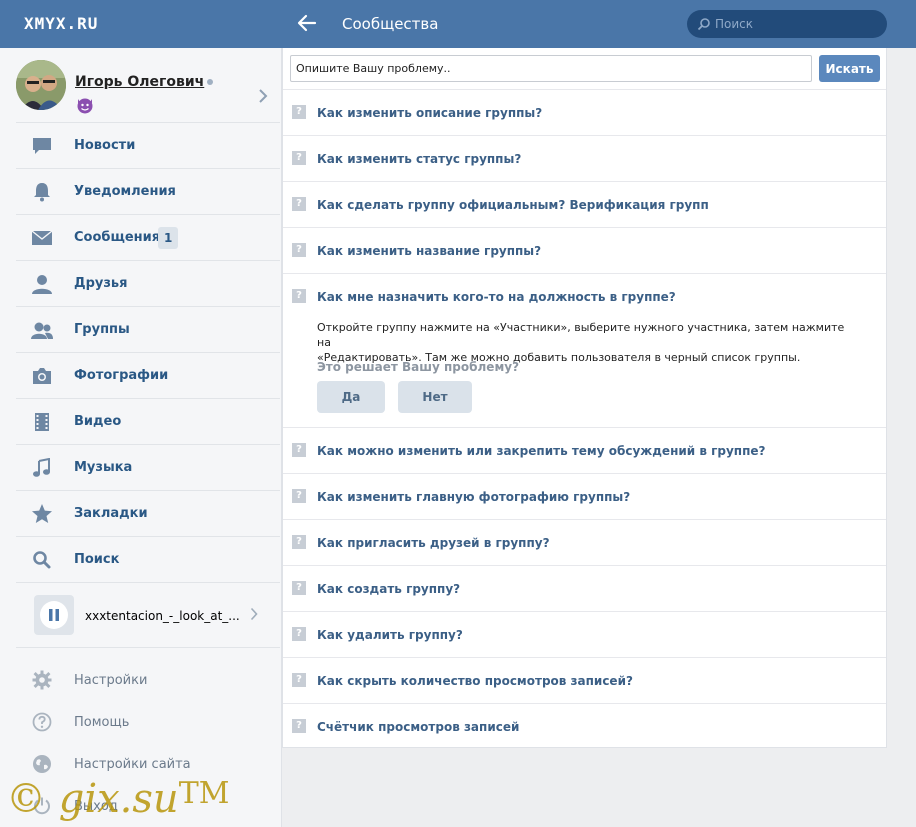 The height and width of the screenshot is (827, 916). Describe the element at coordinates (149, 91) in the screenshot. I see `profile-block: Игорь Олегович` at that location.